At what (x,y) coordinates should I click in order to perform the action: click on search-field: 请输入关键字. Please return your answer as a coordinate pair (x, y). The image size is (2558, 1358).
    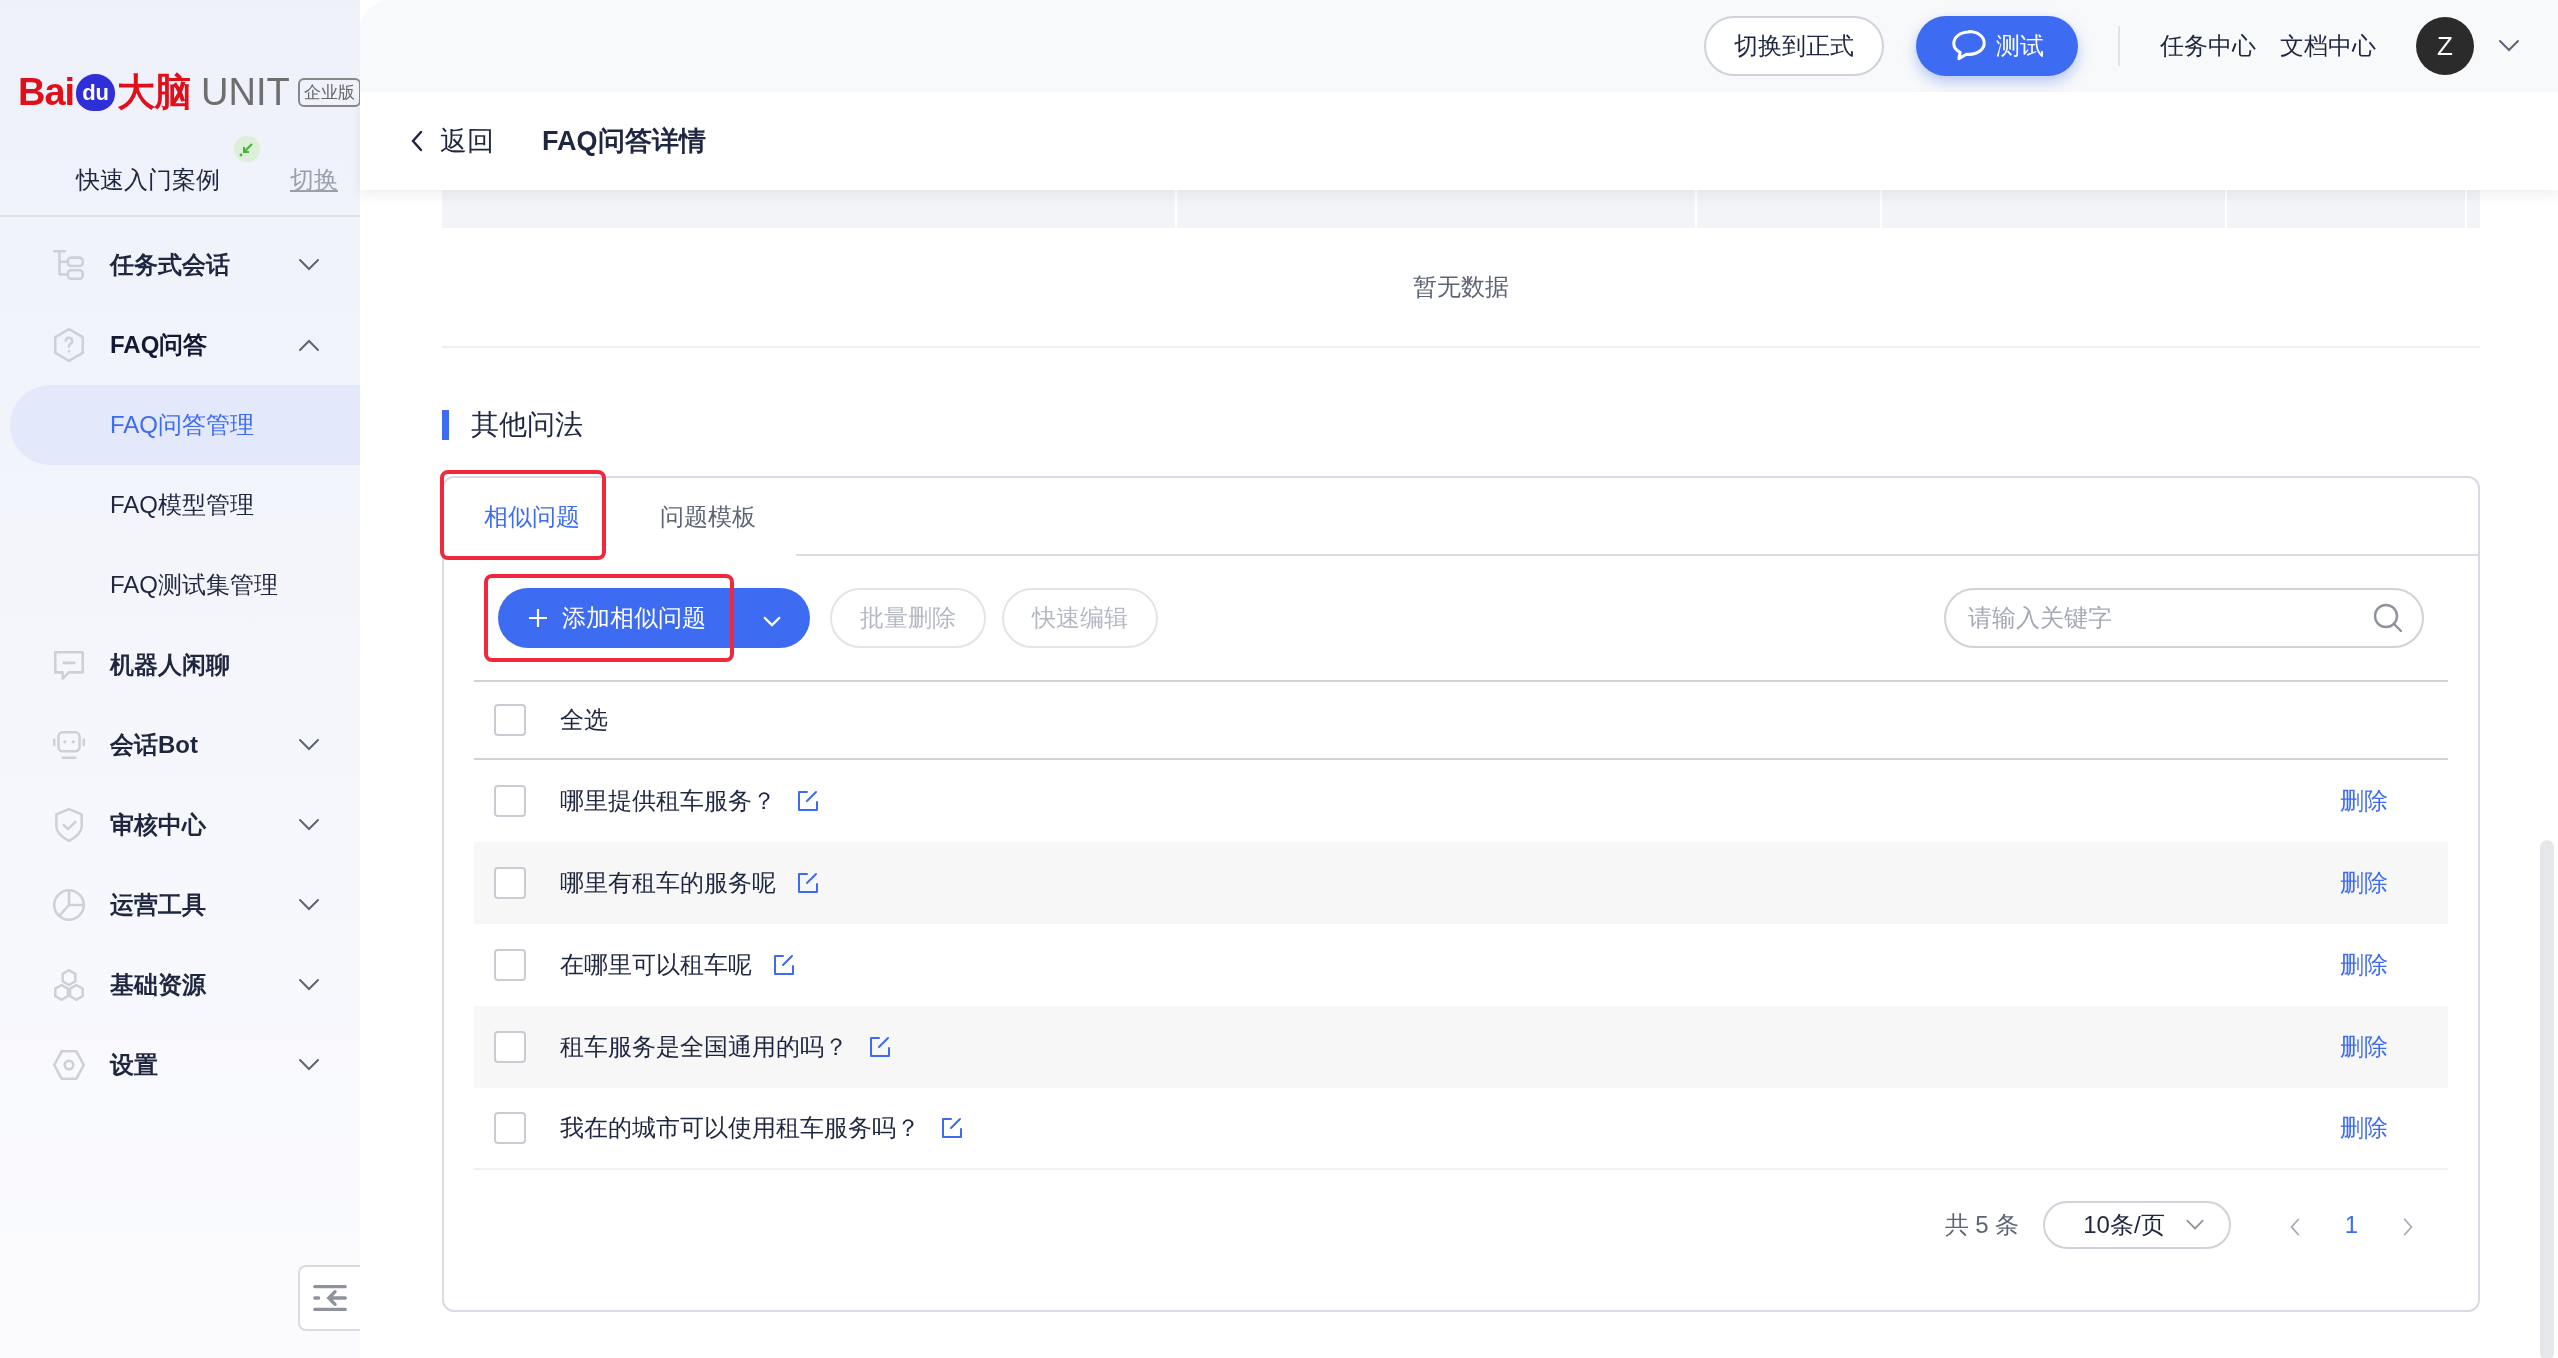
    Looking at the image, I should click on (2184, 618).